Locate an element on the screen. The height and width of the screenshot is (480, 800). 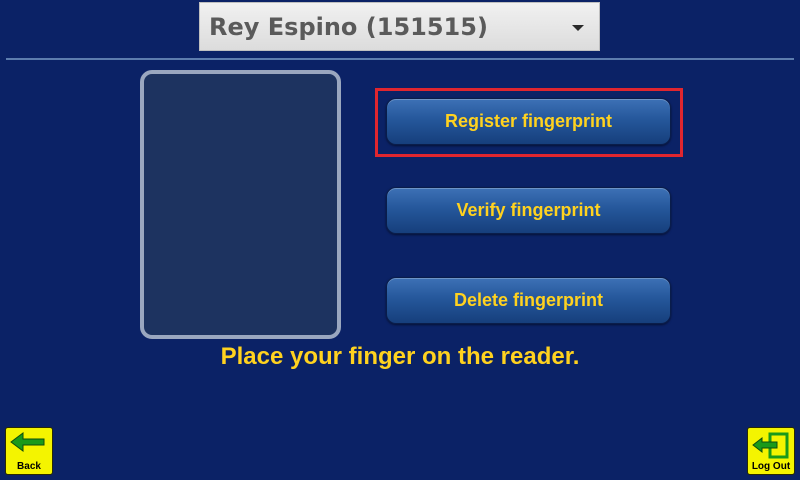
caret-down-icon is located at coordinates (578, 28).